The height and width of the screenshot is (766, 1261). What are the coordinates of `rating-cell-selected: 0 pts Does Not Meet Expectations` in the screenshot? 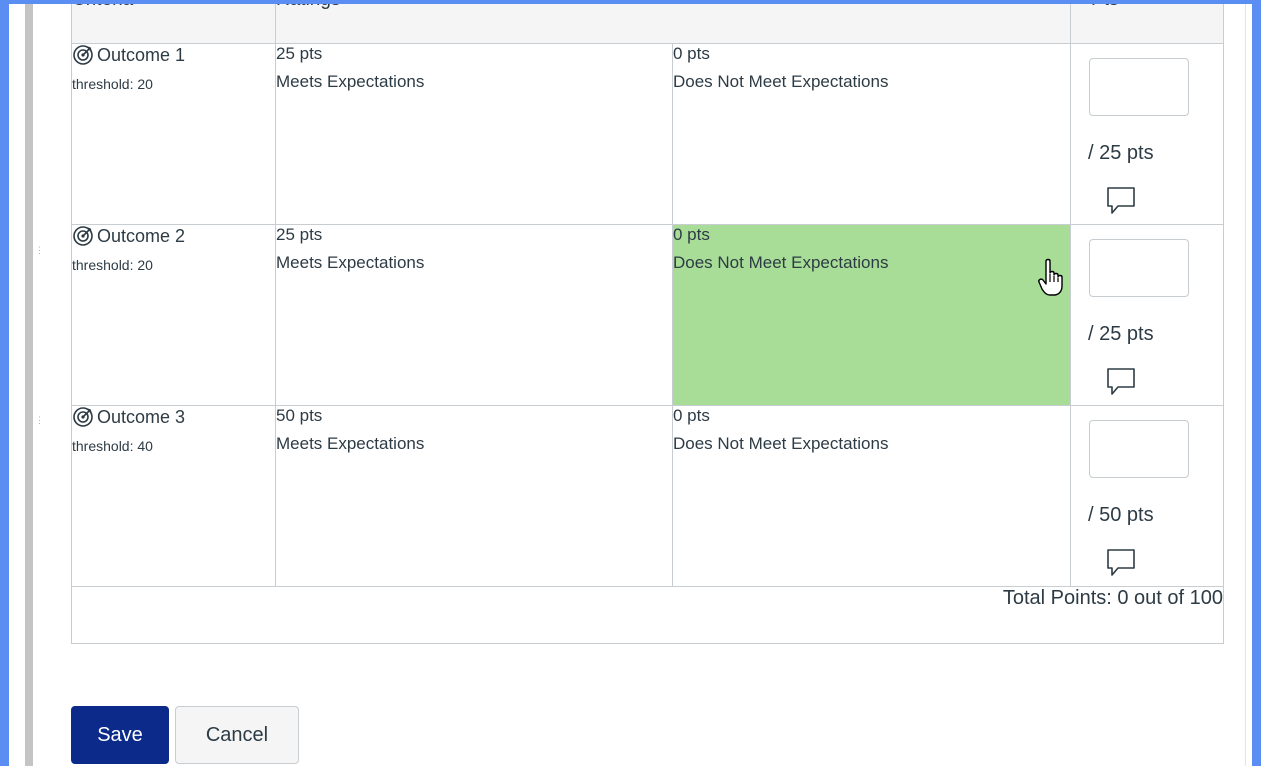 It's located at (871, 315).